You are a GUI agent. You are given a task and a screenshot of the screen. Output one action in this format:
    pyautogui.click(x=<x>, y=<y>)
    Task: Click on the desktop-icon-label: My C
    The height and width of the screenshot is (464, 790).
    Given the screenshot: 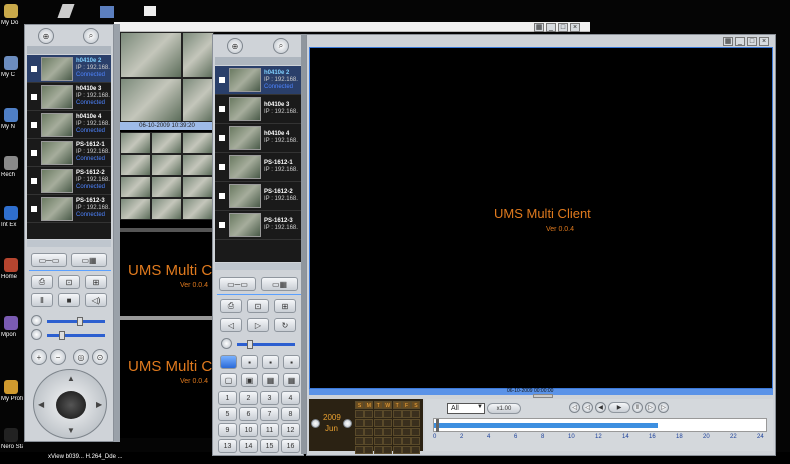 What is the action you would take?
    pyautogui.click(x=12, y=75)
    